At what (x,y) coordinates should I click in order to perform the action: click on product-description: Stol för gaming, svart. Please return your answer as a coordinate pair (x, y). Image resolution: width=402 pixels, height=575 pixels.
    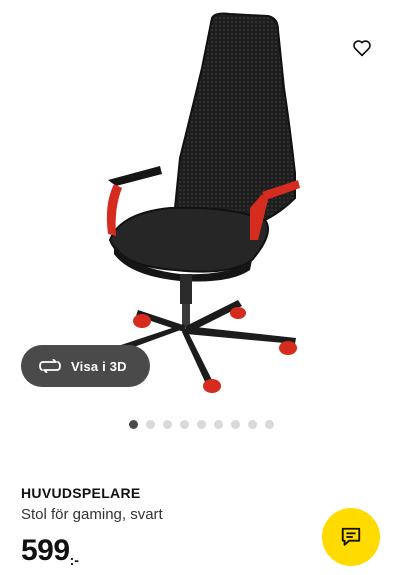
    Looking at the image, I should click on (92, 514).